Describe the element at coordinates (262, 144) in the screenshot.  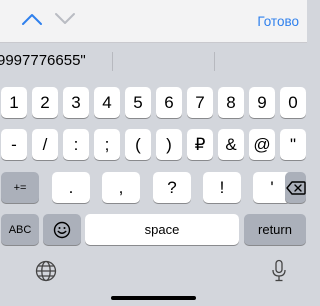
I see `key-at: @` at that location.